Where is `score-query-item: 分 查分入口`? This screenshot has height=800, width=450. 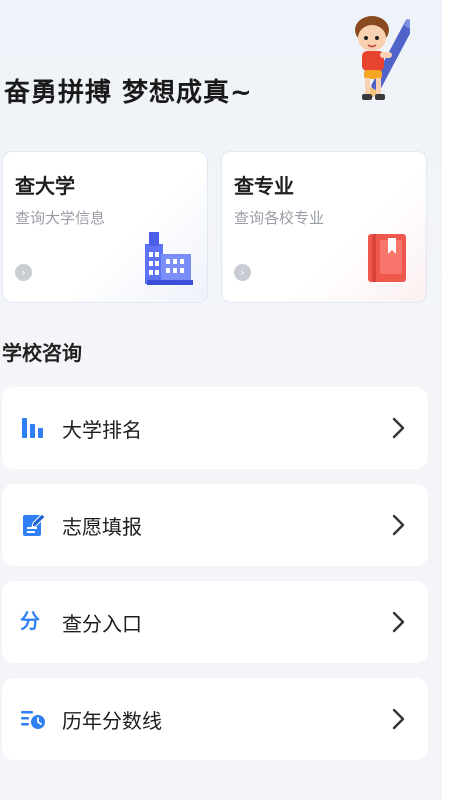 score-query-item: 分 查分入口 is located at coordinates (215, 622).